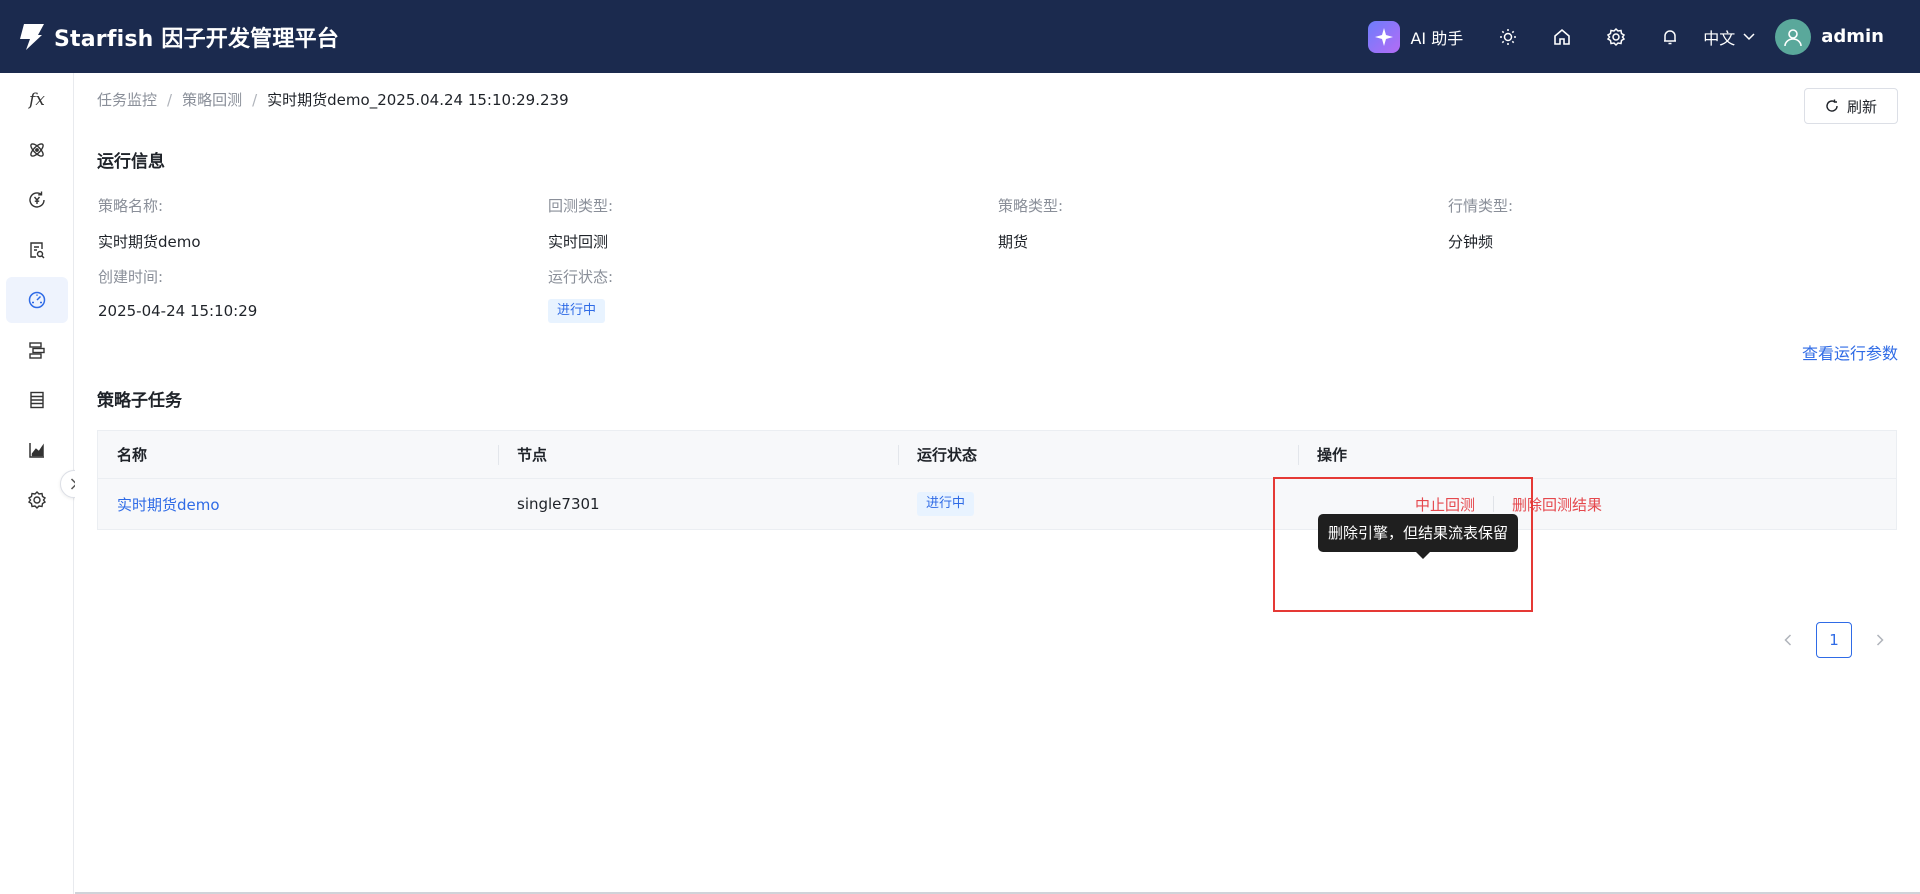 This screenshot has height=894, width=1920. What do you see at coordinates (131, 162) in the screenshot?
I see `run-info-title: 运行信息` at bounding box center [131, 162].